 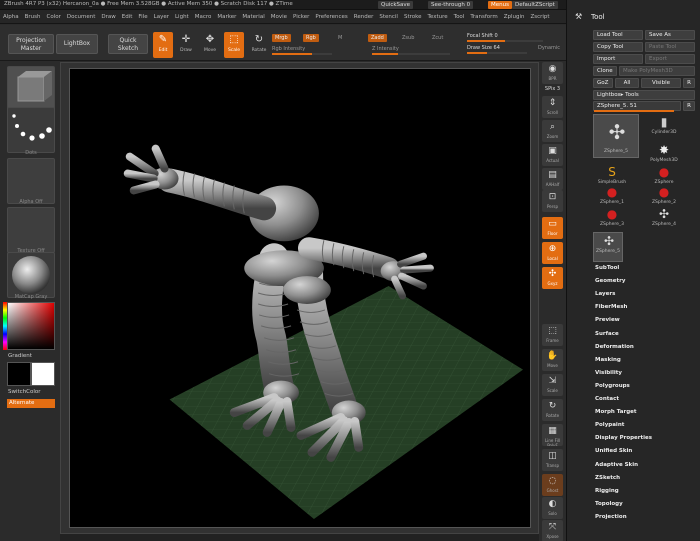 I want to click on menu-zscript: Zscript, so click(x=539, y=15).